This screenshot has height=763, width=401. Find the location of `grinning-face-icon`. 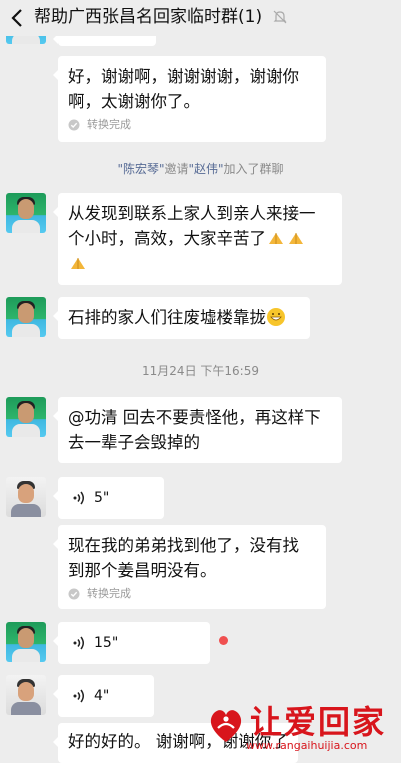

grinning-face-icon is located at coordinates (276, 317).